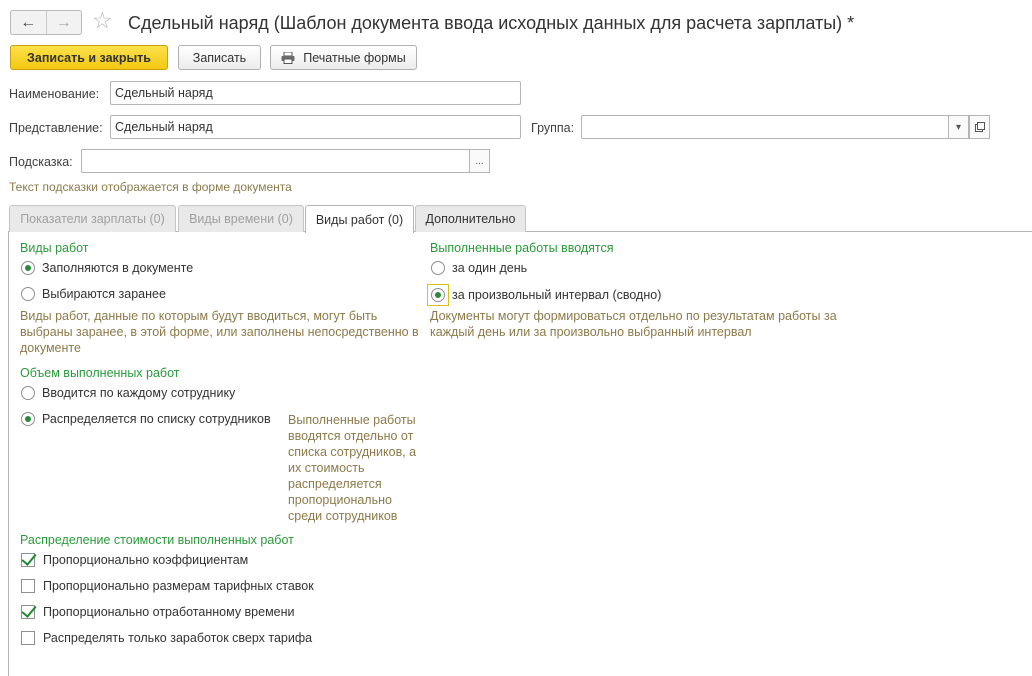 The image size is (1032, 676). Describe the element at coordinates (139, 393) in the screenshot. I see `option-label: Вводится по каждому сотруднику` at that location.